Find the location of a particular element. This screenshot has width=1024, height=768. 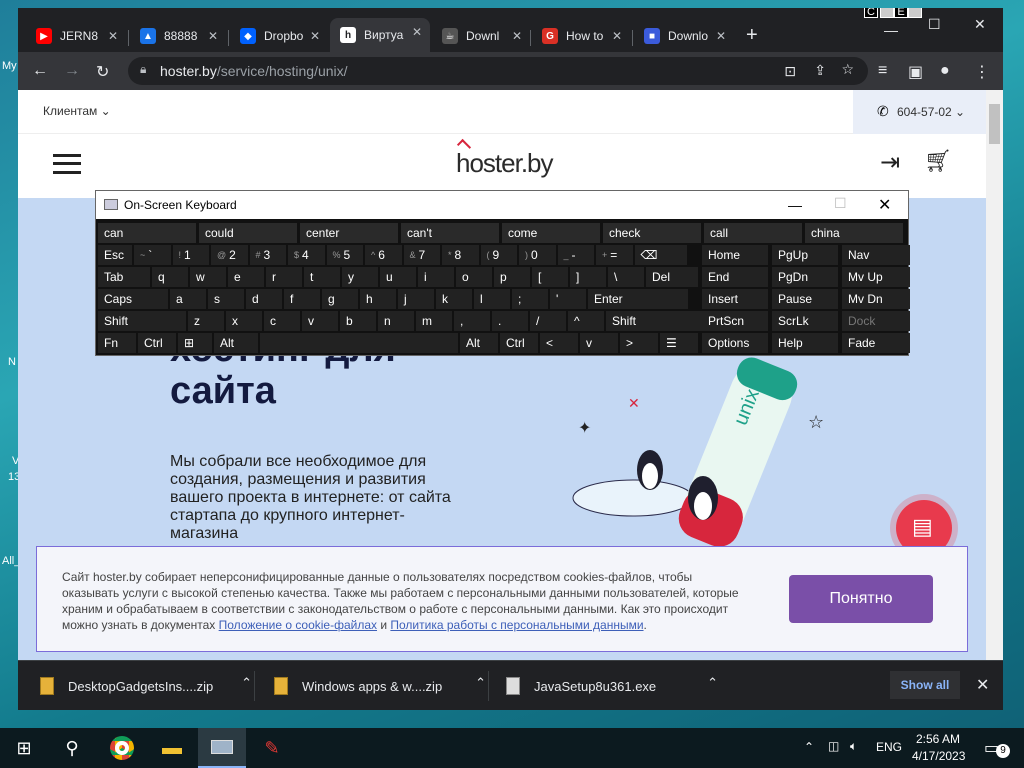

osk-key: _ - is located at coordinates (575, 255).